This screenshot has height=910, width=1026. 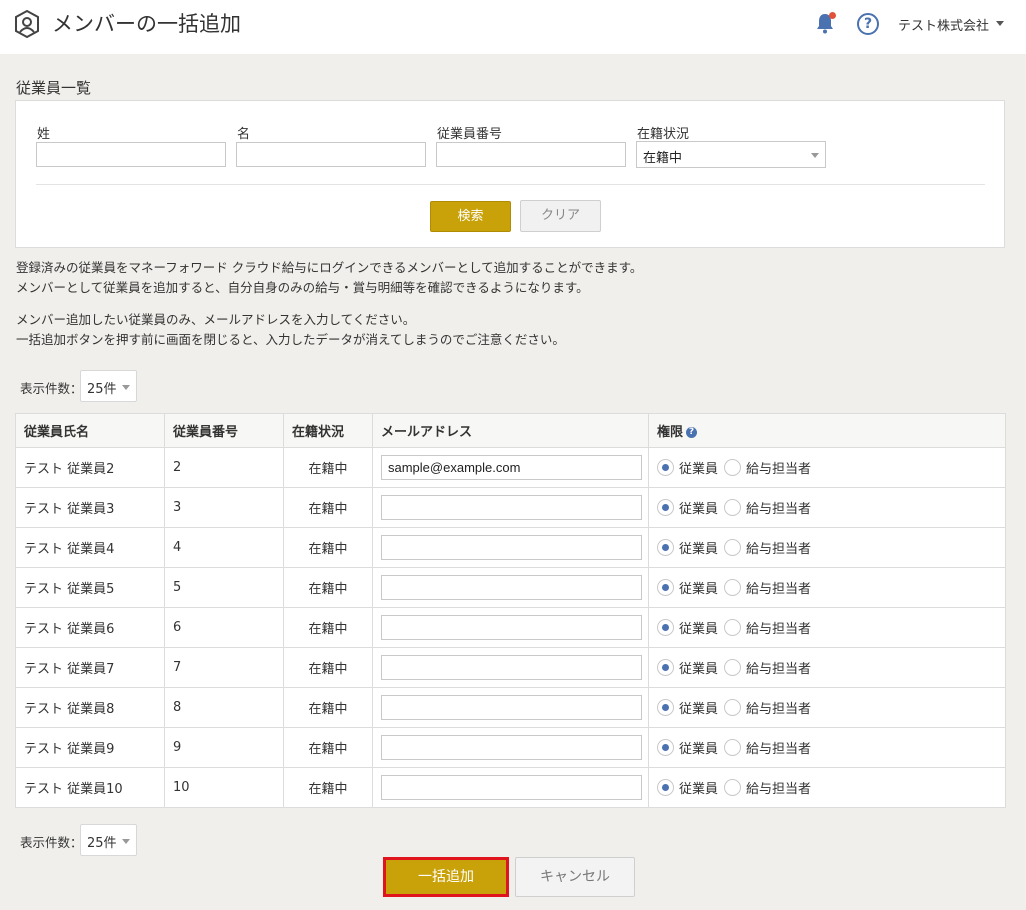 I want to click on column-header-email: メールアドレス, so click(x=510, y=430).